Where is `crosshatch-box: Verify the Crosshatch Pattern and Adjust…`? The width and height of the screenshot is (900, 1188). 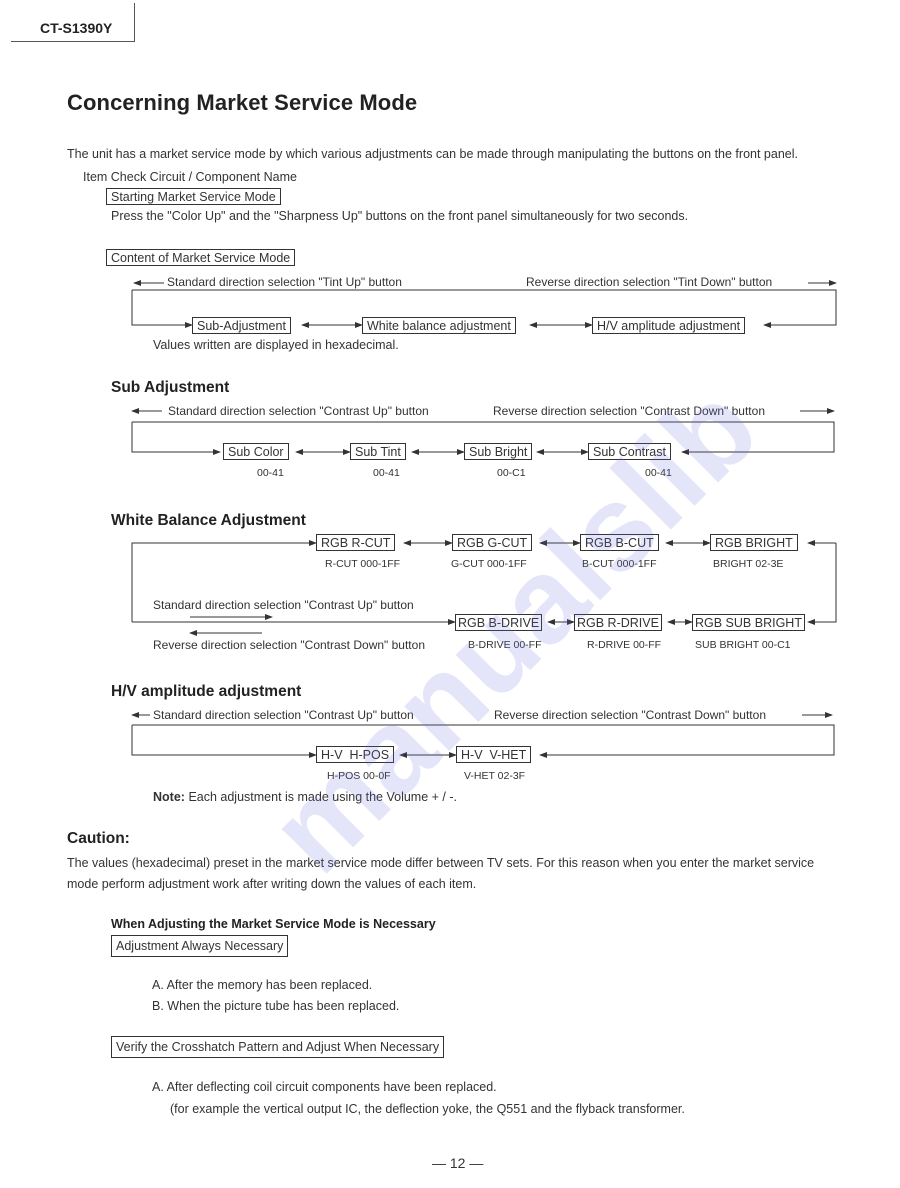 crosshatch-box: Verify the Crosshatch Pattern and Adjust… is located at coordinates (278, 1047).